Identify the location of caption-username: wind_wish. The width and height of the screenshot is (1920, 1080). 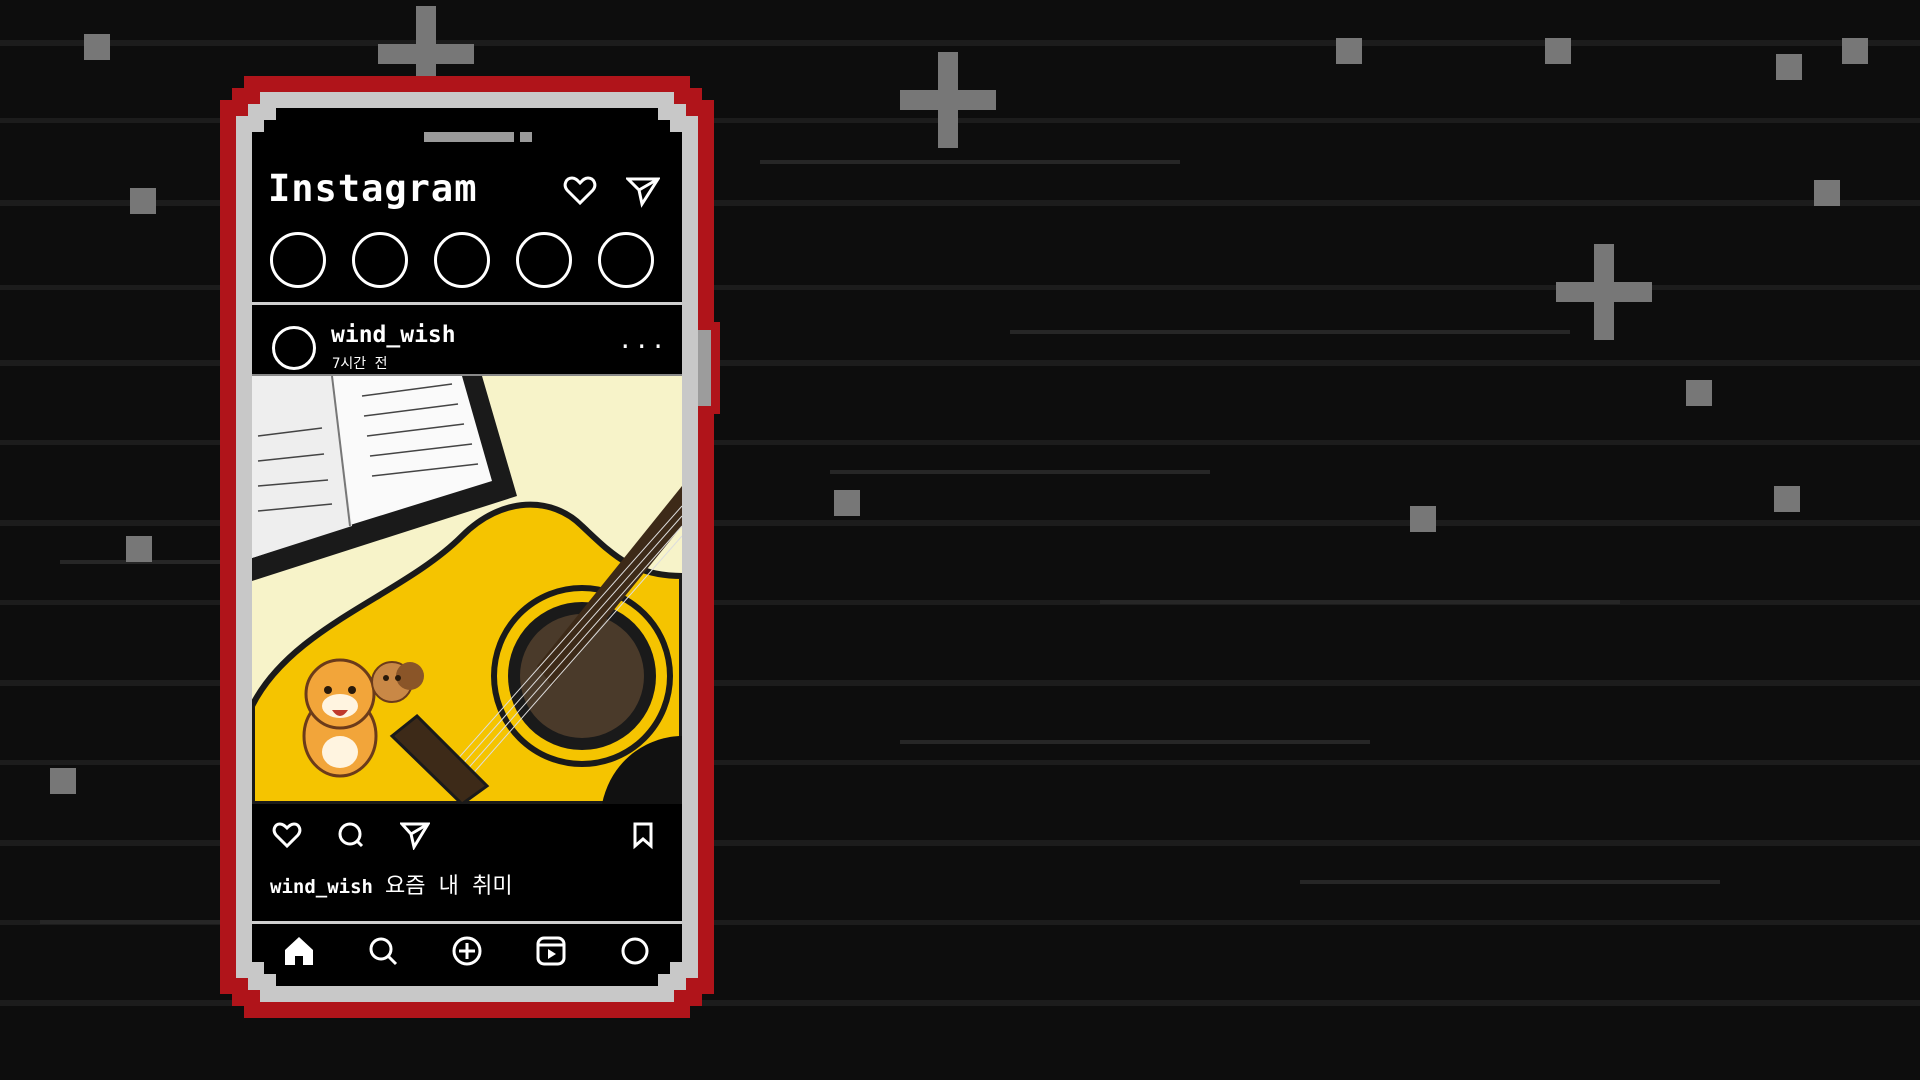
(321, 887).